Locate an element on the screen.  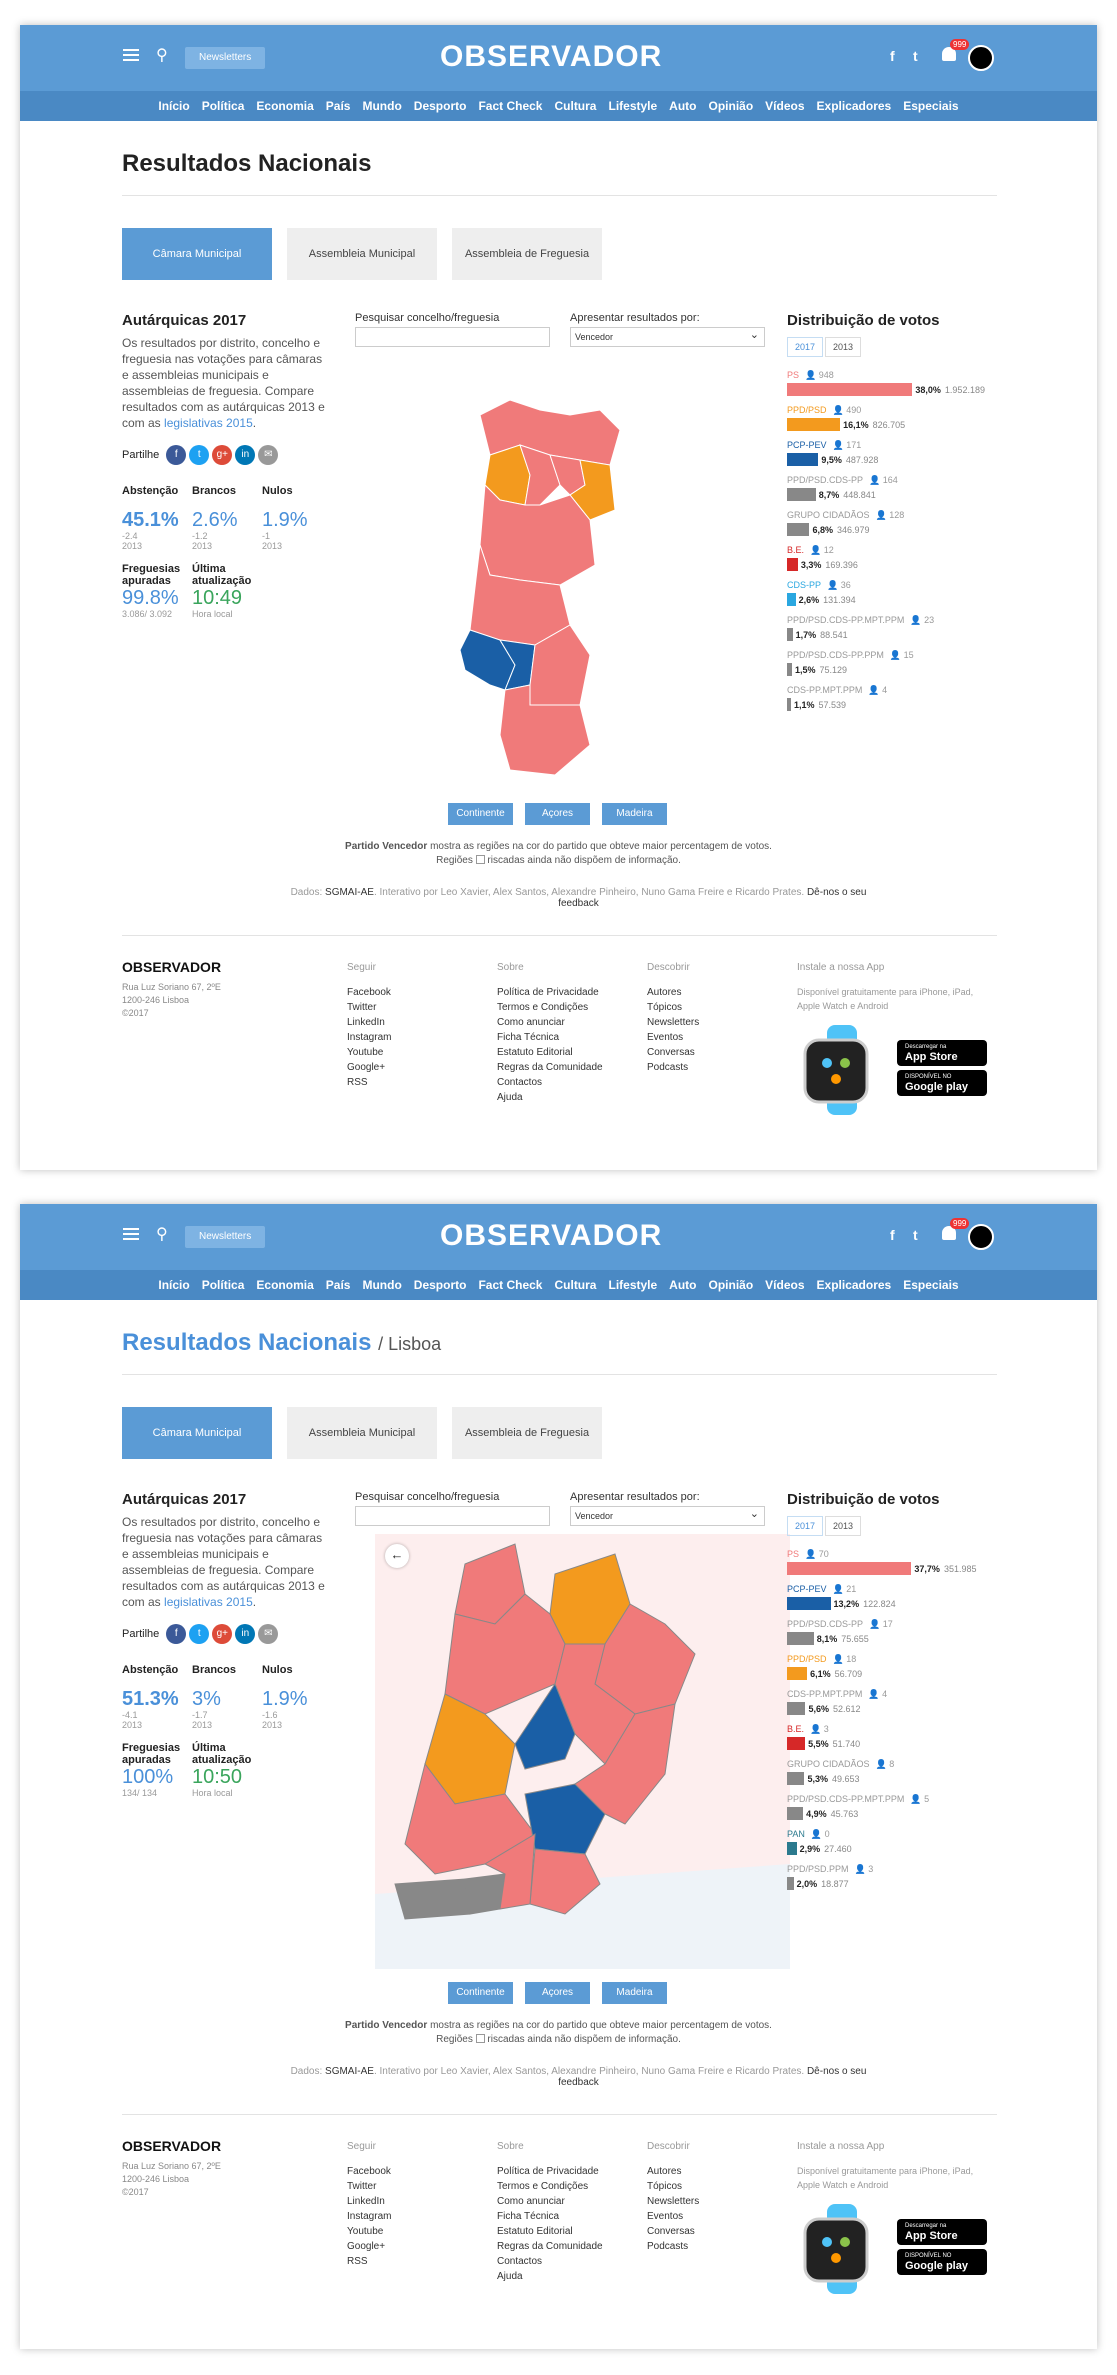
nav-item: Início is located at coordinates (173, 106).